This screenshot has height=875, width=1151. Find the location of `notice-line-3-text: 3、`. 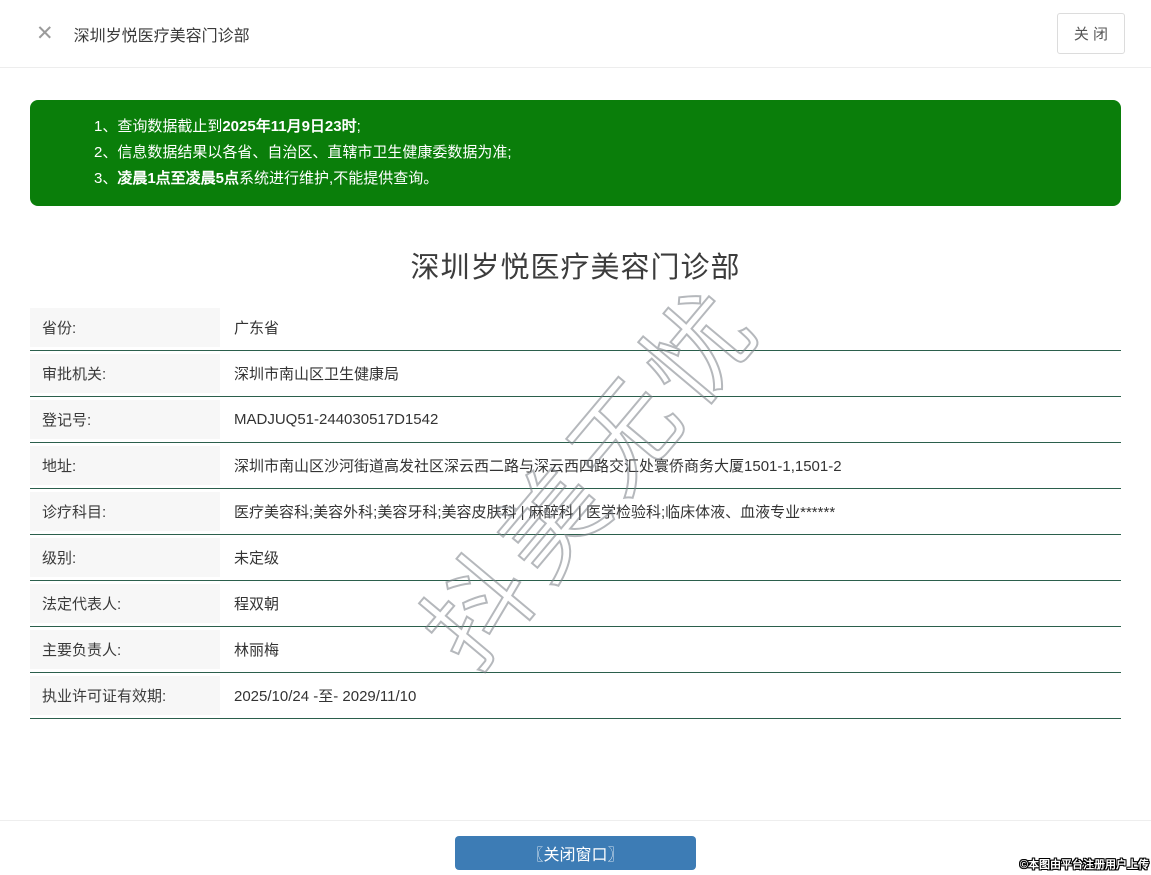

notice-line-3-text: 3、 is located at coordinates (106, 178).